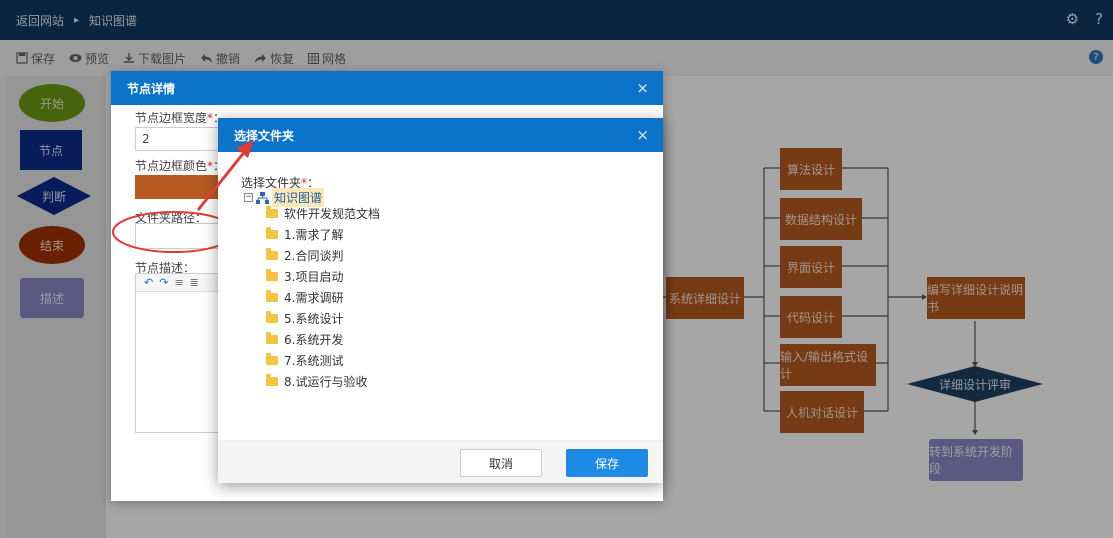 The height and width of the screenshot is (538, 1113). I want to click on tree-folder-item: 软件开发规范文档, so click(323, 213).